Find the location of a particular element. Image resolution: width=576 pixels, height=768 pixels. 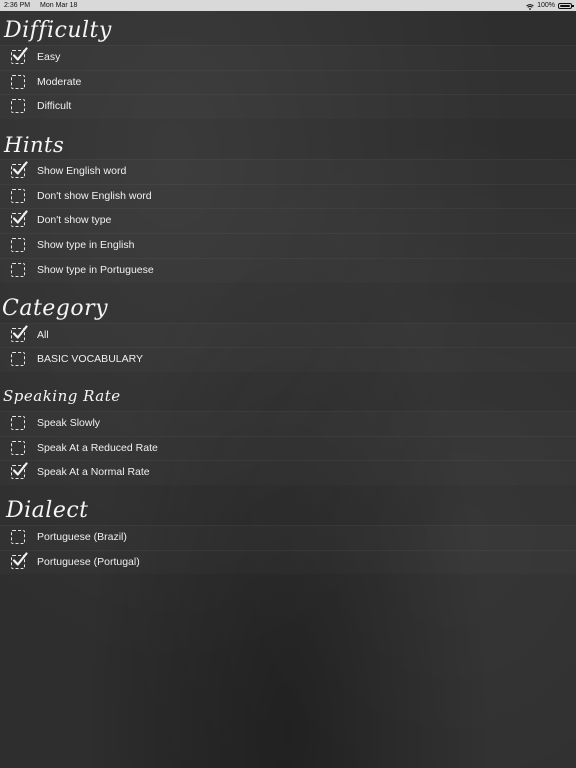

option-label: Portuguese (Brazil) is located at coordinates (82, 536).